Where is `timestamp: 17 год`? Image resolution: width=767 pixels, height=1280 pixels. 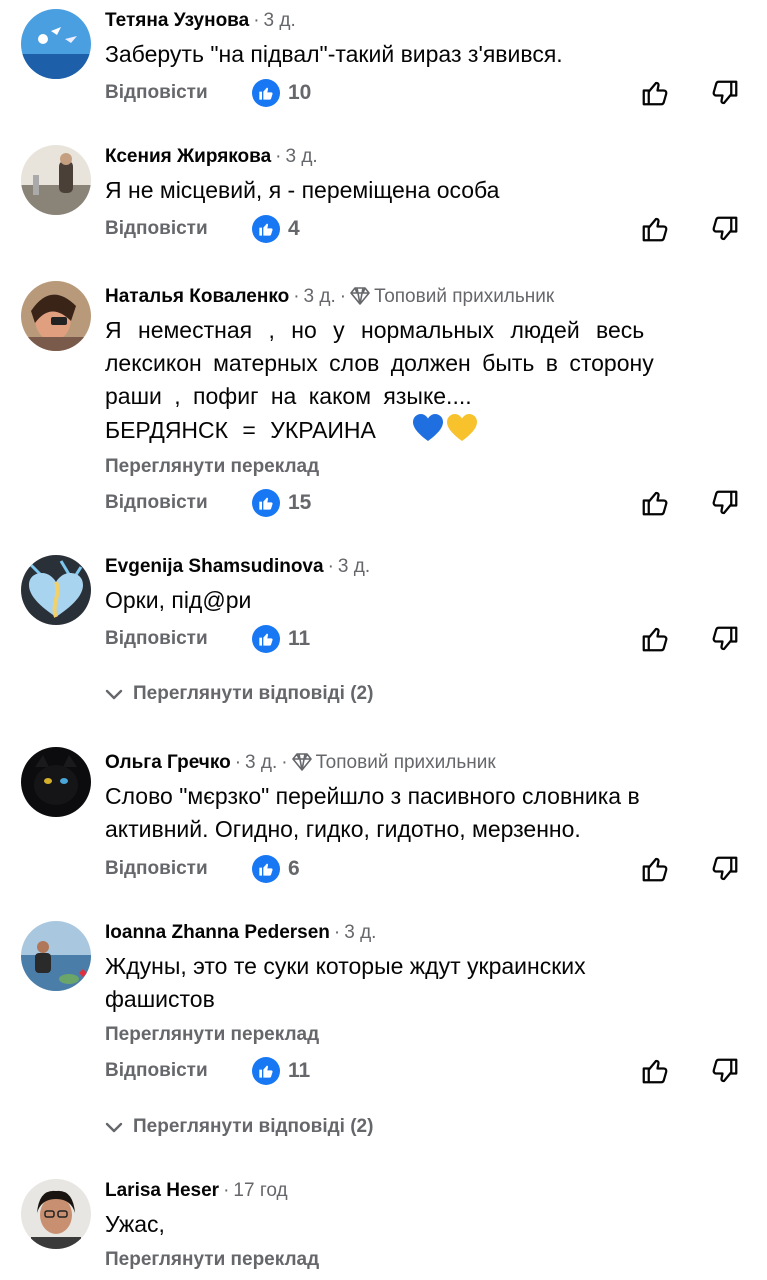 timestamp: 17 год is located at coordinates (260, 1190).